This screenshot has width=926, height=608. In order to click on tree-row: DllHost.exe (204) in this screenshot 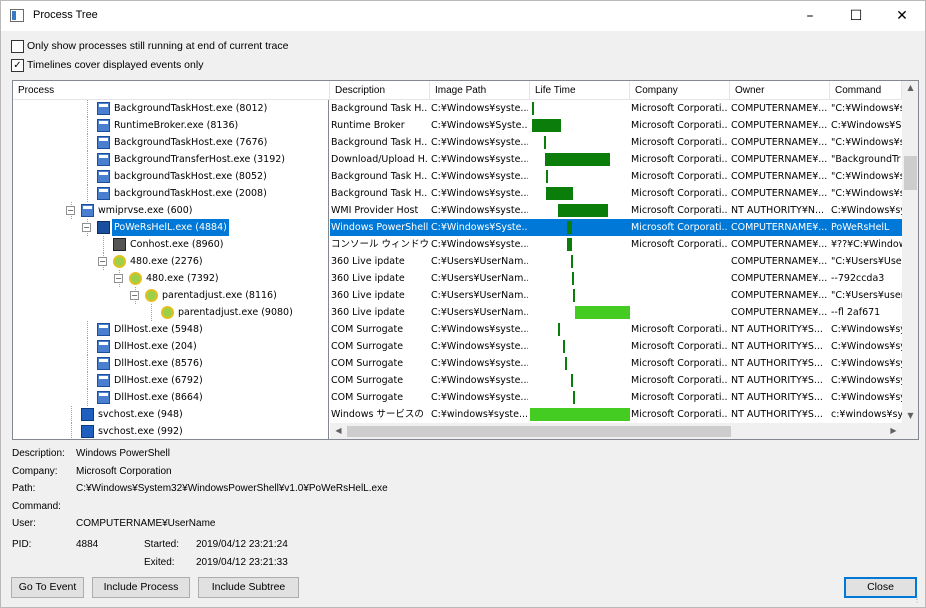, I will do `click(170, 346)`.